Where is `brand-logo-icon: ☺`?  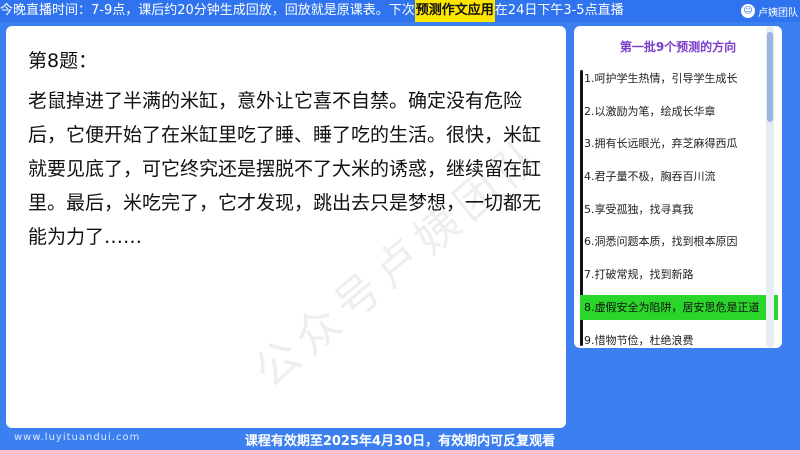
brand-logo-icon: ☺ is located at coordinates (748, 11).